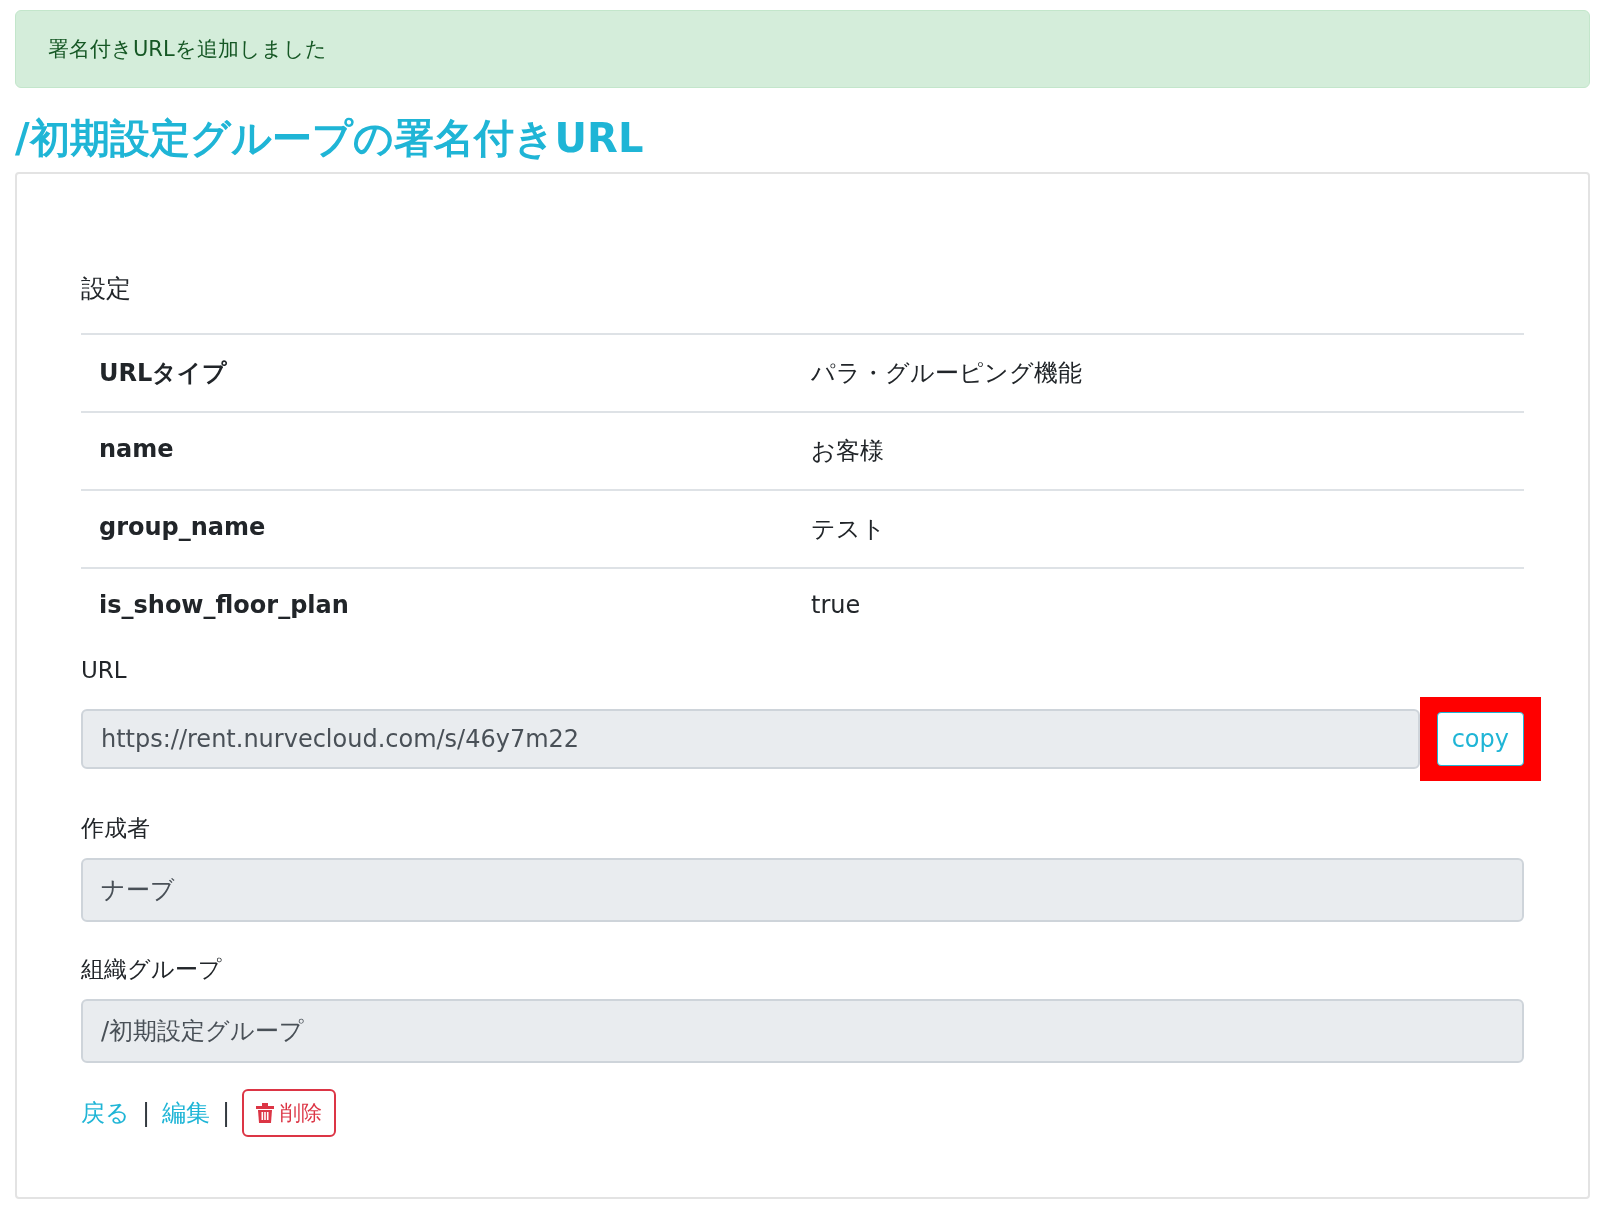  I want to click on table-cell-text: パラ・グルーピング機能, so click(947, 373).